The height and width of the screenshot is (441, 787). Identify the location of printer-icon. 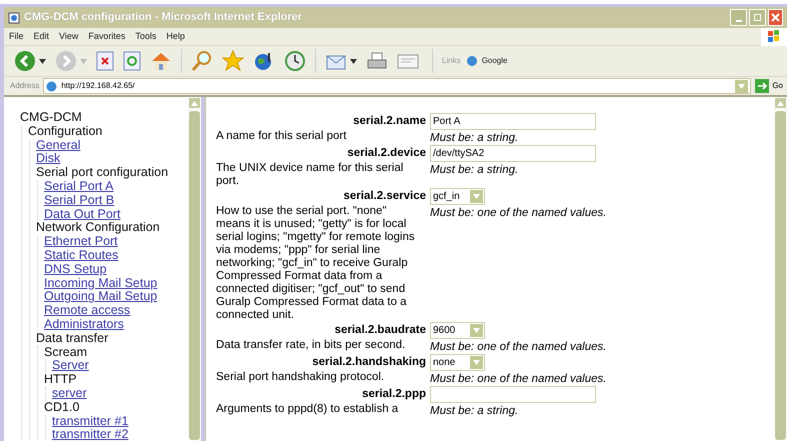
(377, 61).